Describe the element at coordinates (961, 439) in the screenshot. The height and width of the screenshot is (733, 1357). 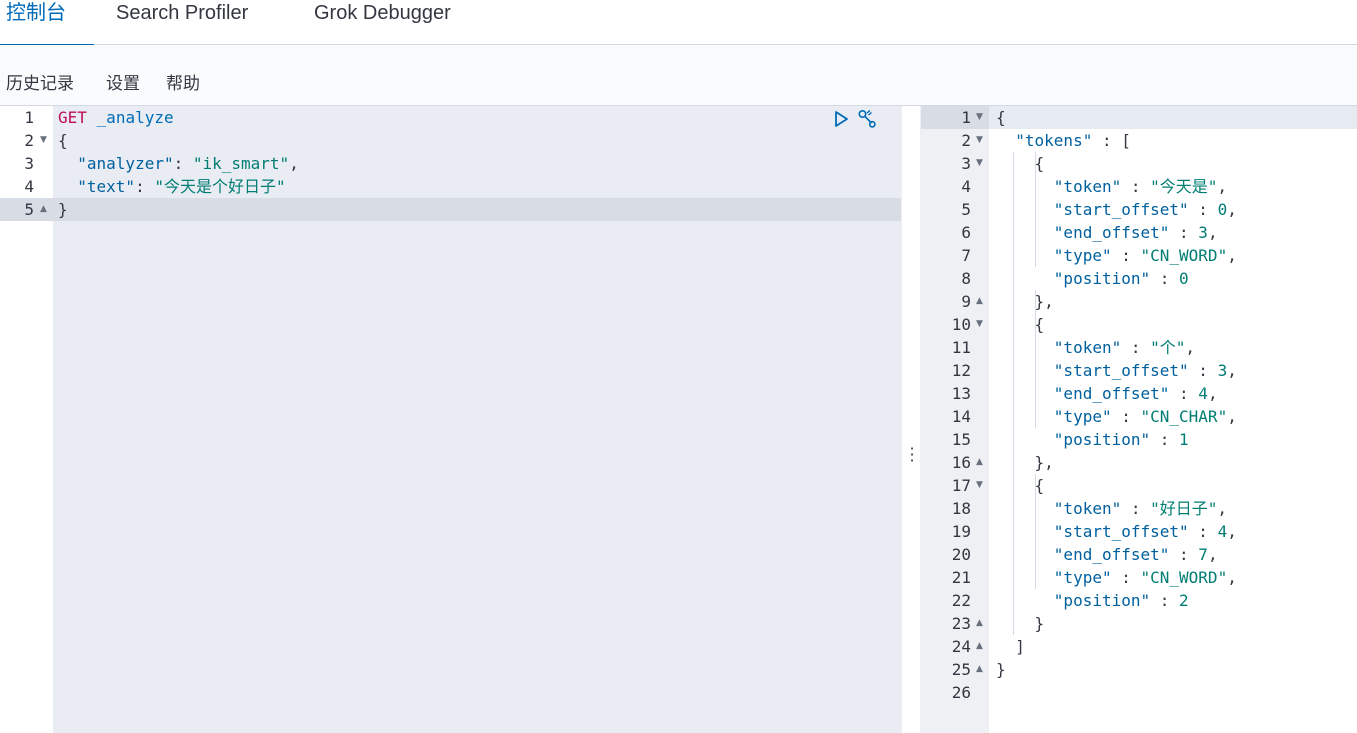
I see `line-number: 15` at that location.